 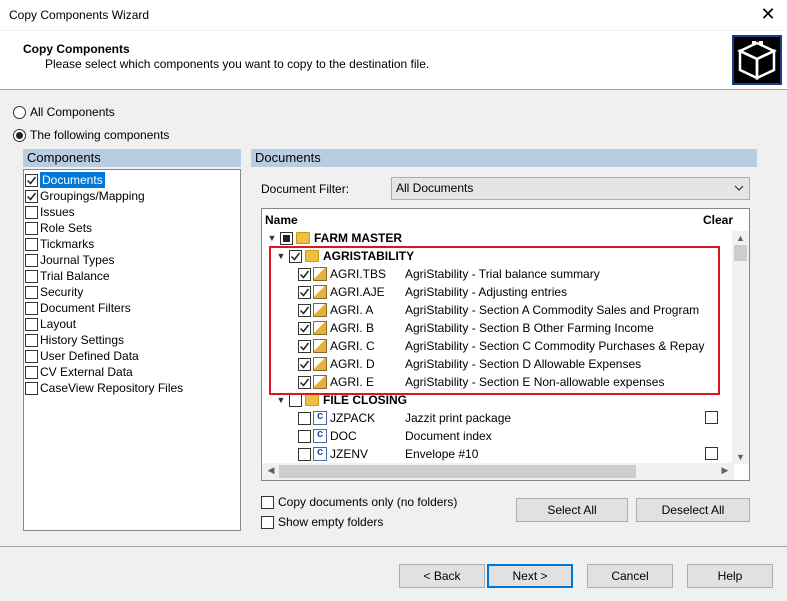 What do you see at coordinates (132, 228) in the screenshot?
I see `component-item: Role Sets` at bounding box center [132, 228].